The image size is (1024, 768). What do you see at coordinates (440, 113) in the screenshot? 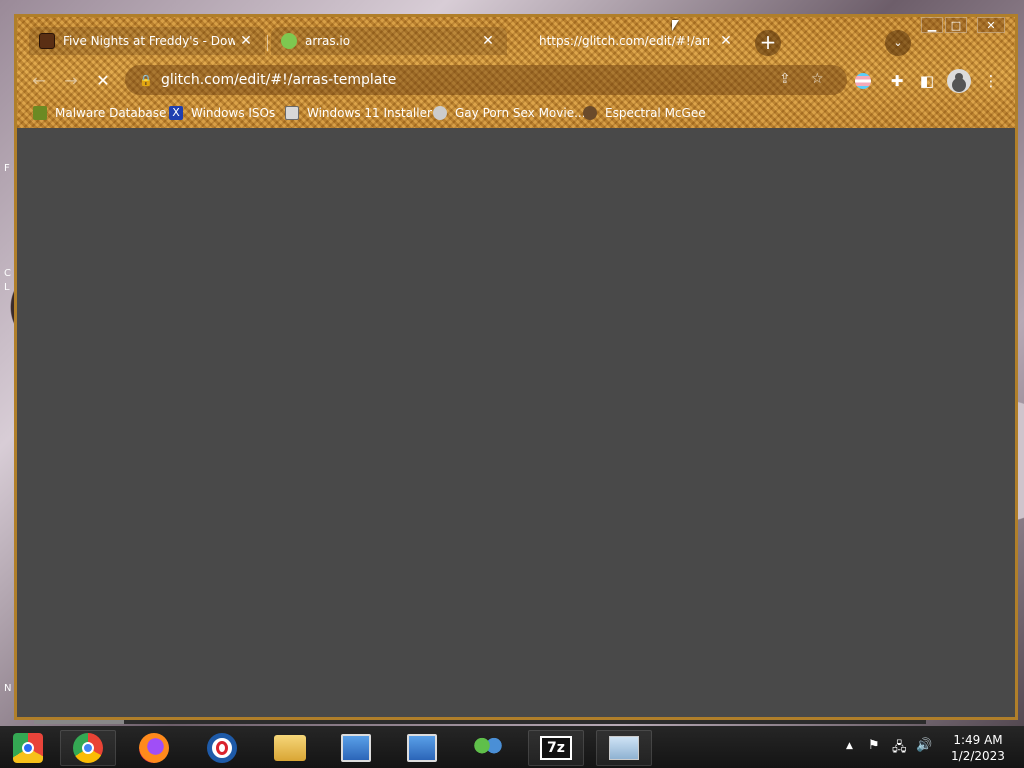
I see `gear-icon` at bounding box center [440, 113].